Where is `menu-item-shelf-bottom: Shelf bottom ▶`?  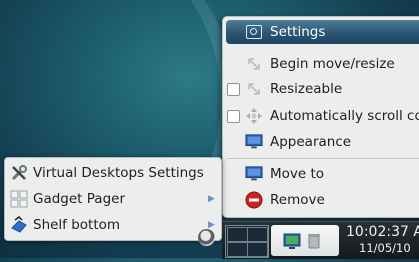 menu-item-shelf-bottom: Shelf bottom ▶ is located at coordinates (113, 225).